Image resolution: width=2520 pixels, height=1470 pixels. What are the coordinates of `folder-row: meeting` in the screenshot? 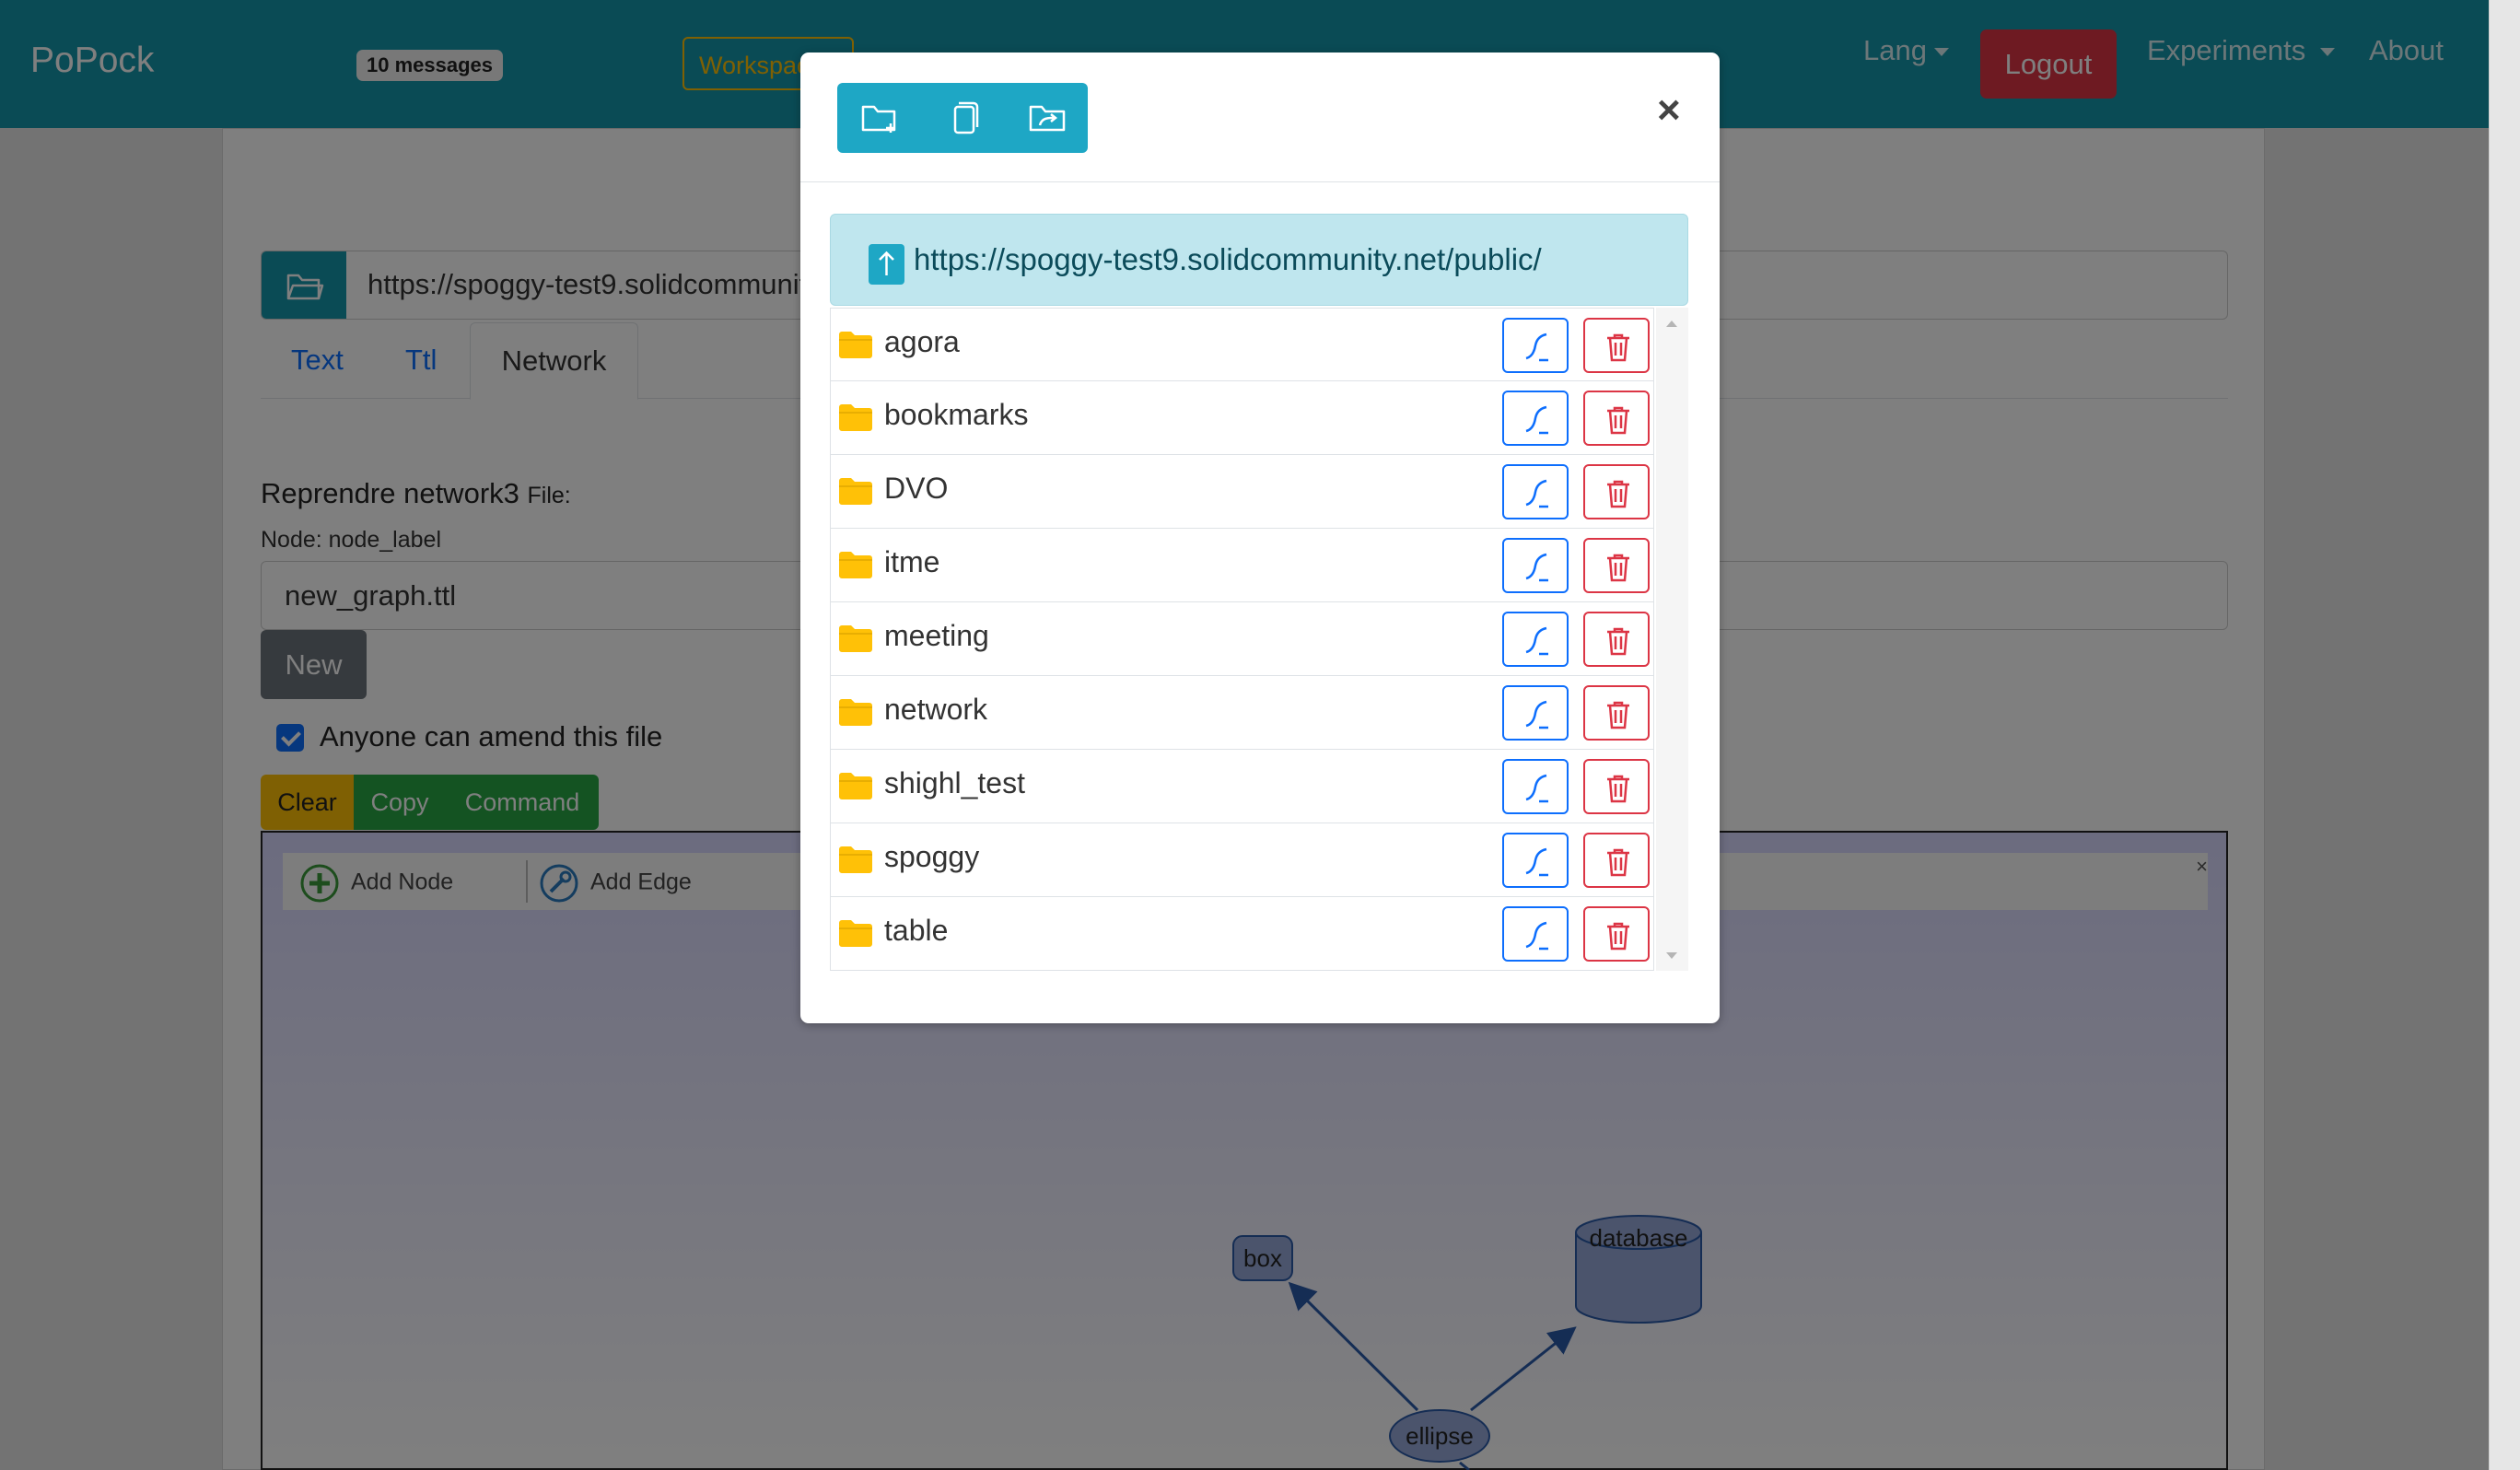 It's located at (1242, 639).